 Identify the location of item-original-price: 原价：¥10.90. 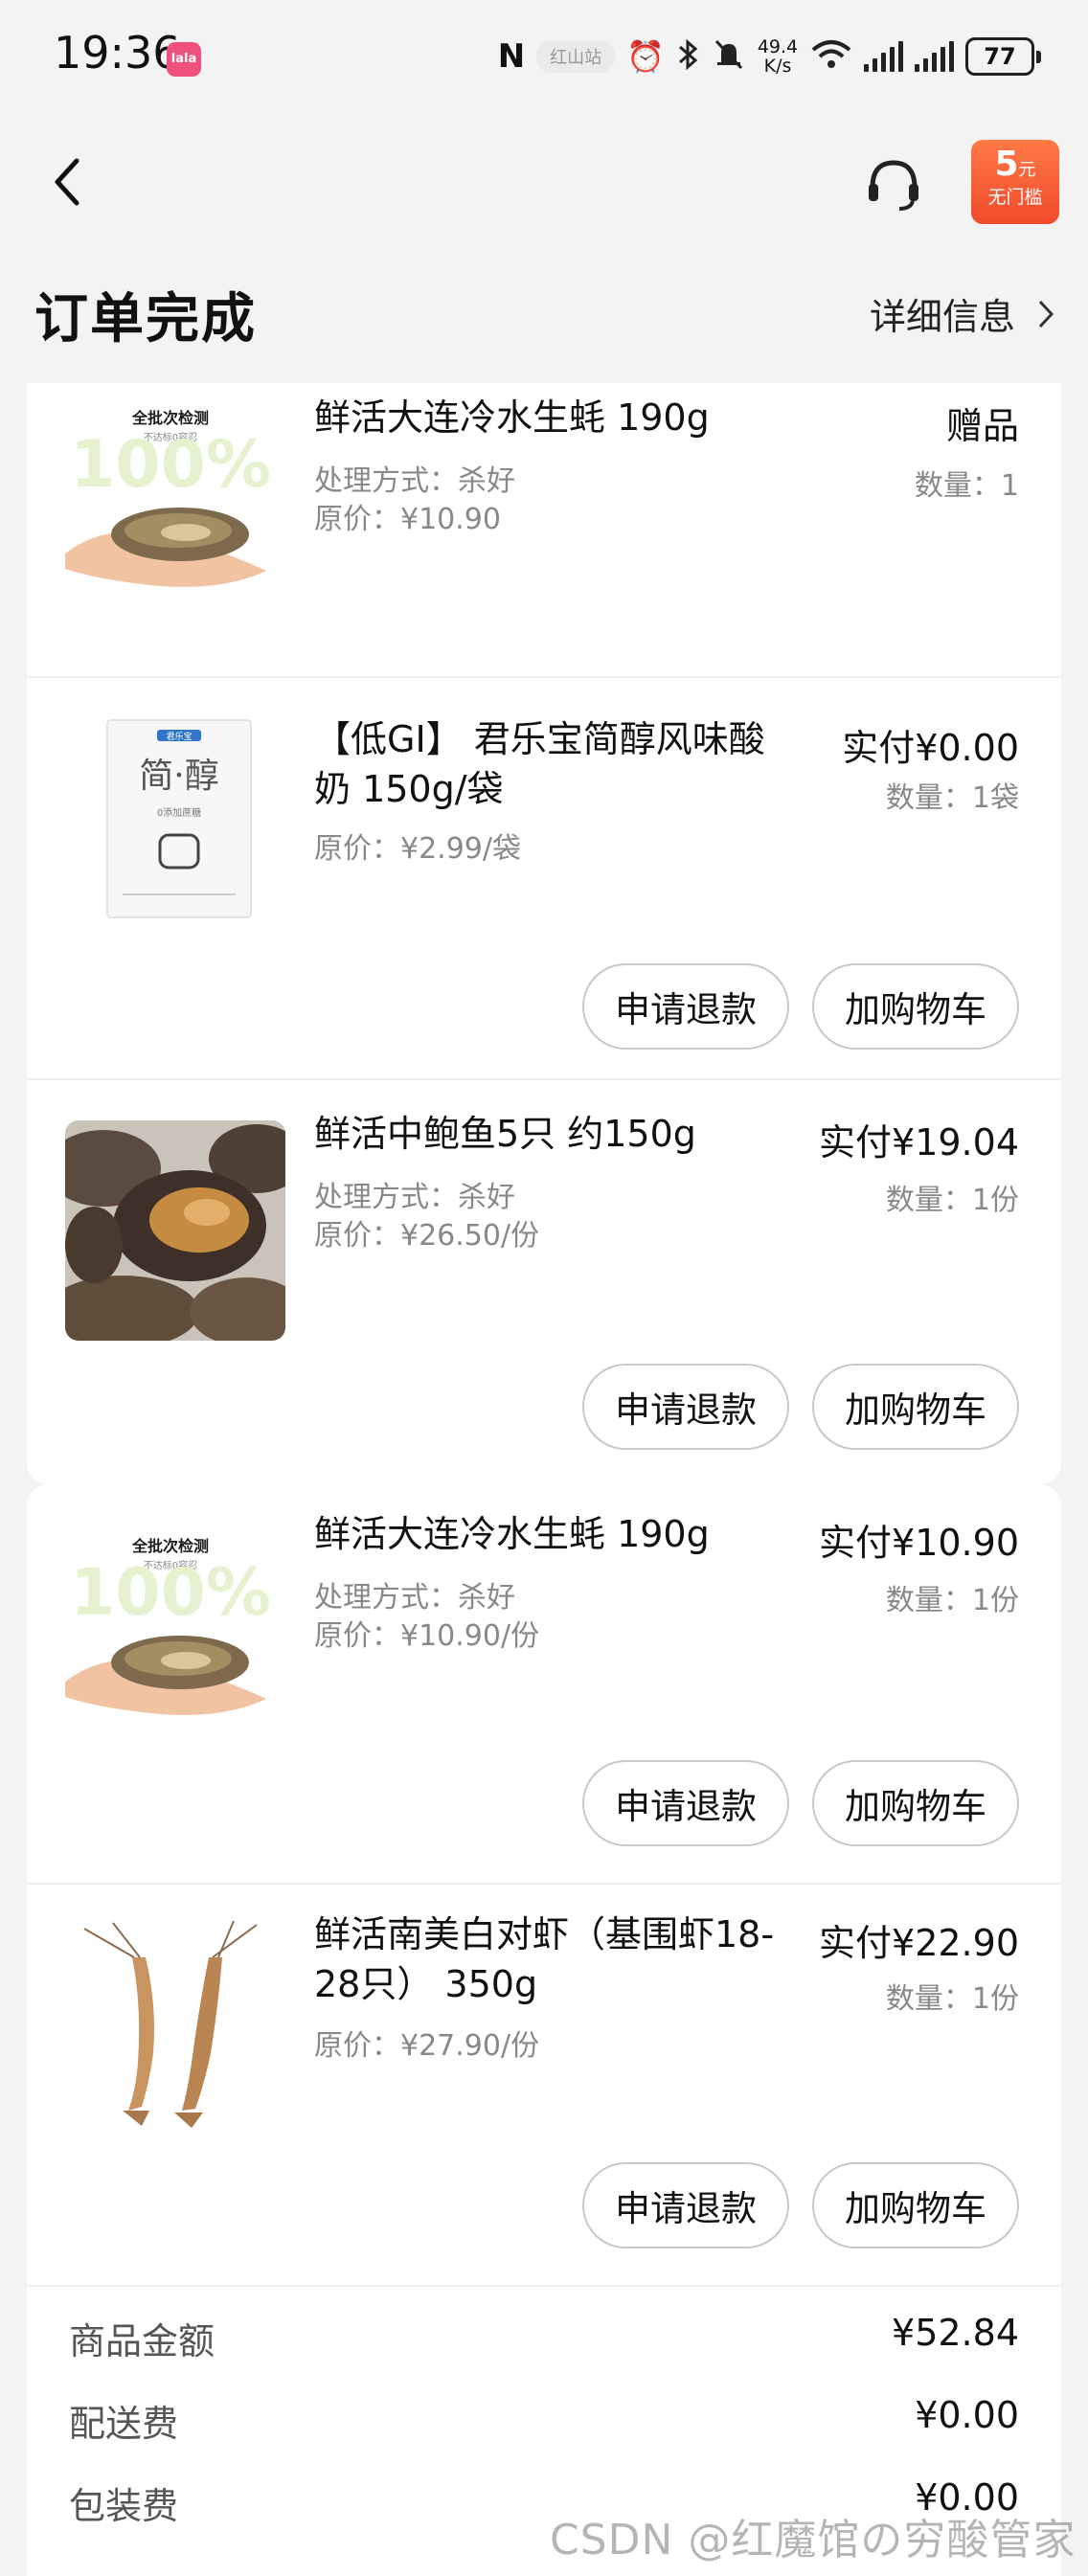
(407, 519).